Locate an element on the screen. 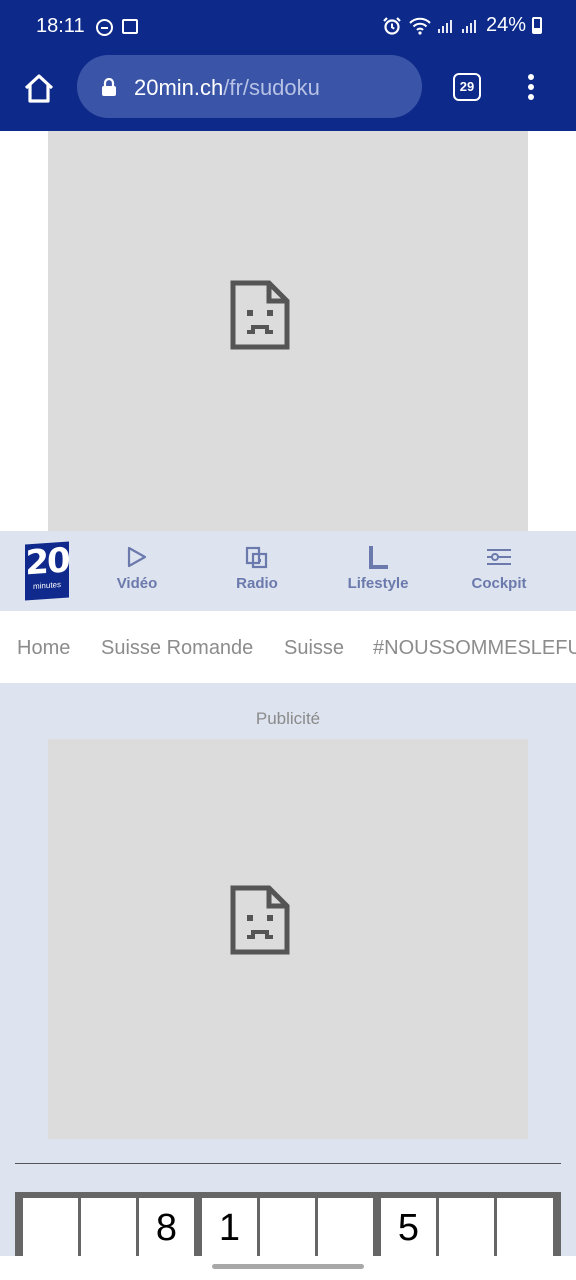  menu-link-suisse: Suisse is located at coordinates (314, 648).